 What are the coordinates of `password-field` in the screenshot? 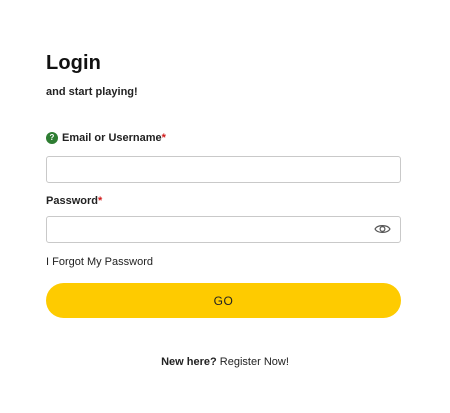 It's located at (223, 229).